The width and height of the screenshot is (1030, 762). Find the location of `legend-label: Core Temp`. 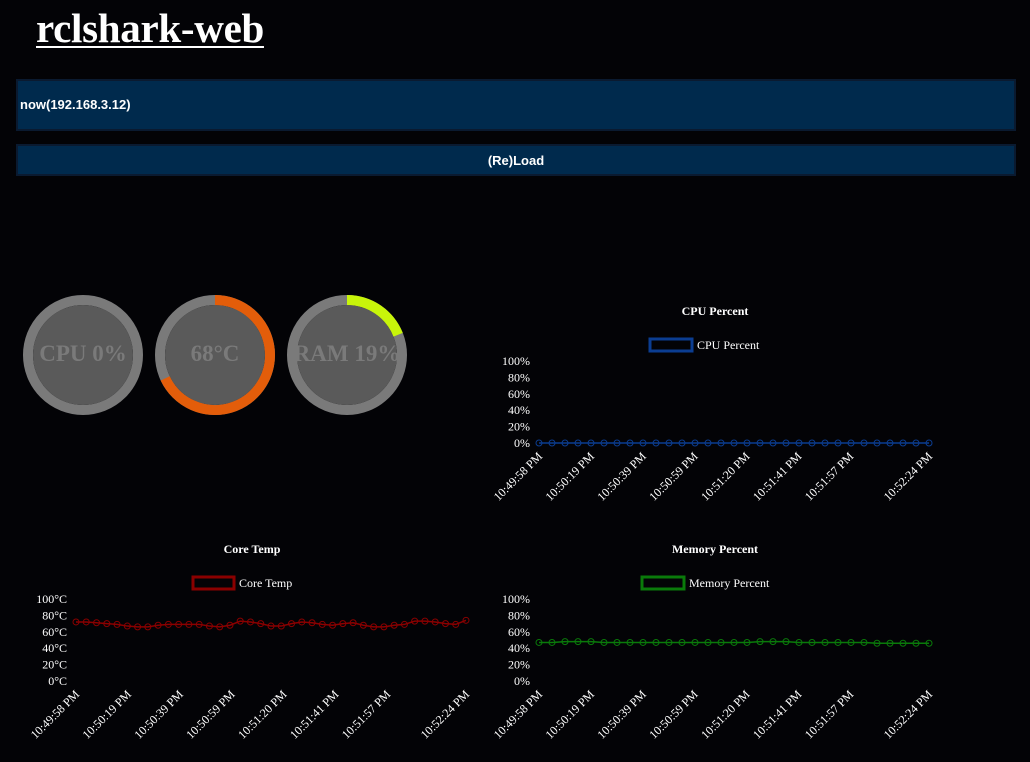

legend-label: Core Temp is located at coordinates (265, 583).